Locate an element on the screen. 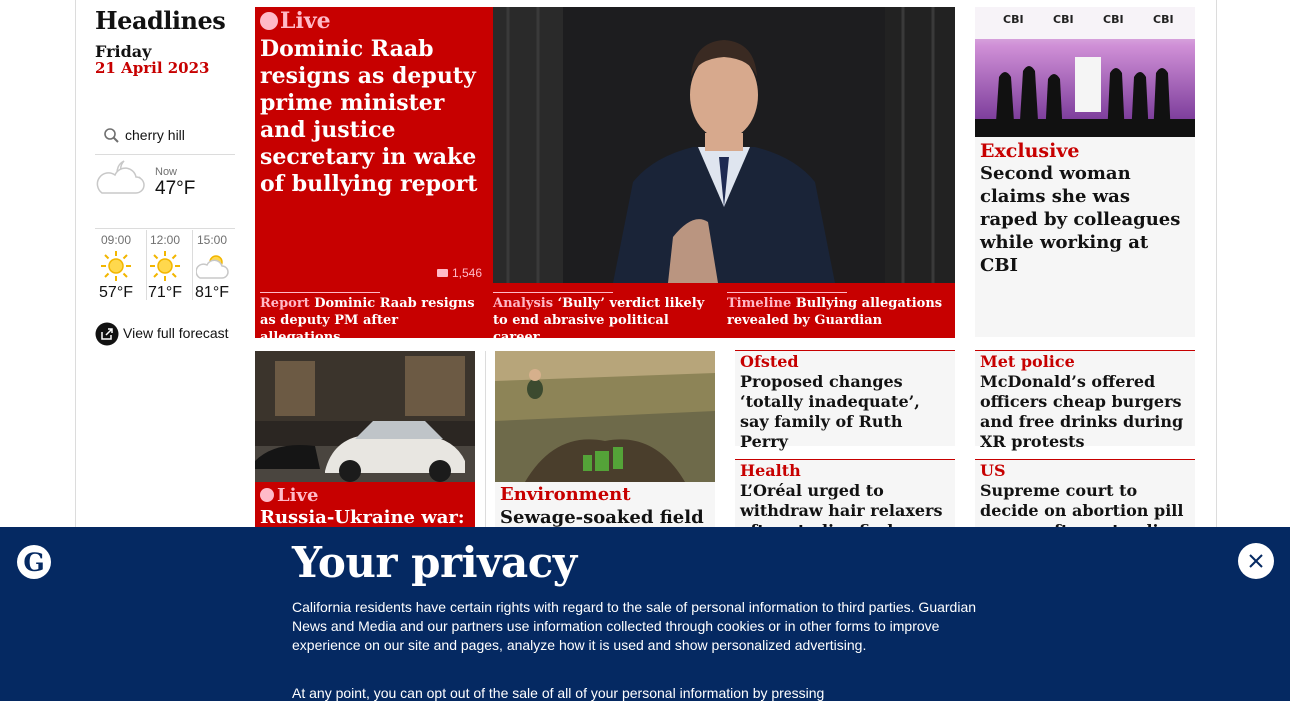 This screenshot has height=703, width=1290. forecast-slot: 09:00 57°F is located at coordinates (116, 267).